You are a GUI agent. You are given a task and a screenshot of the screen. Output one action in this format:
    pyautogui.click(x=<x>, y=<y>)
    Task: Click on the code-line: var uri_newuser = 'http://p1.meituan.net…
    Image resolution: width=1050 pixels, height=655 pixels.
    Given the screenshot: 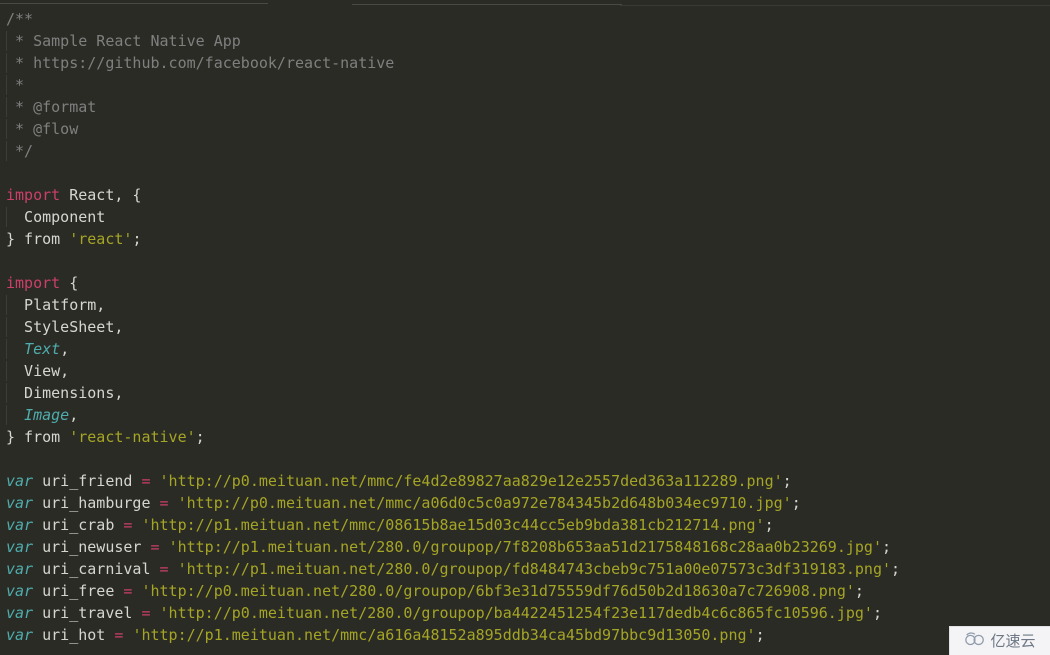 What is the action you would take?
    pyautogui.click(x=525, y=547)
    